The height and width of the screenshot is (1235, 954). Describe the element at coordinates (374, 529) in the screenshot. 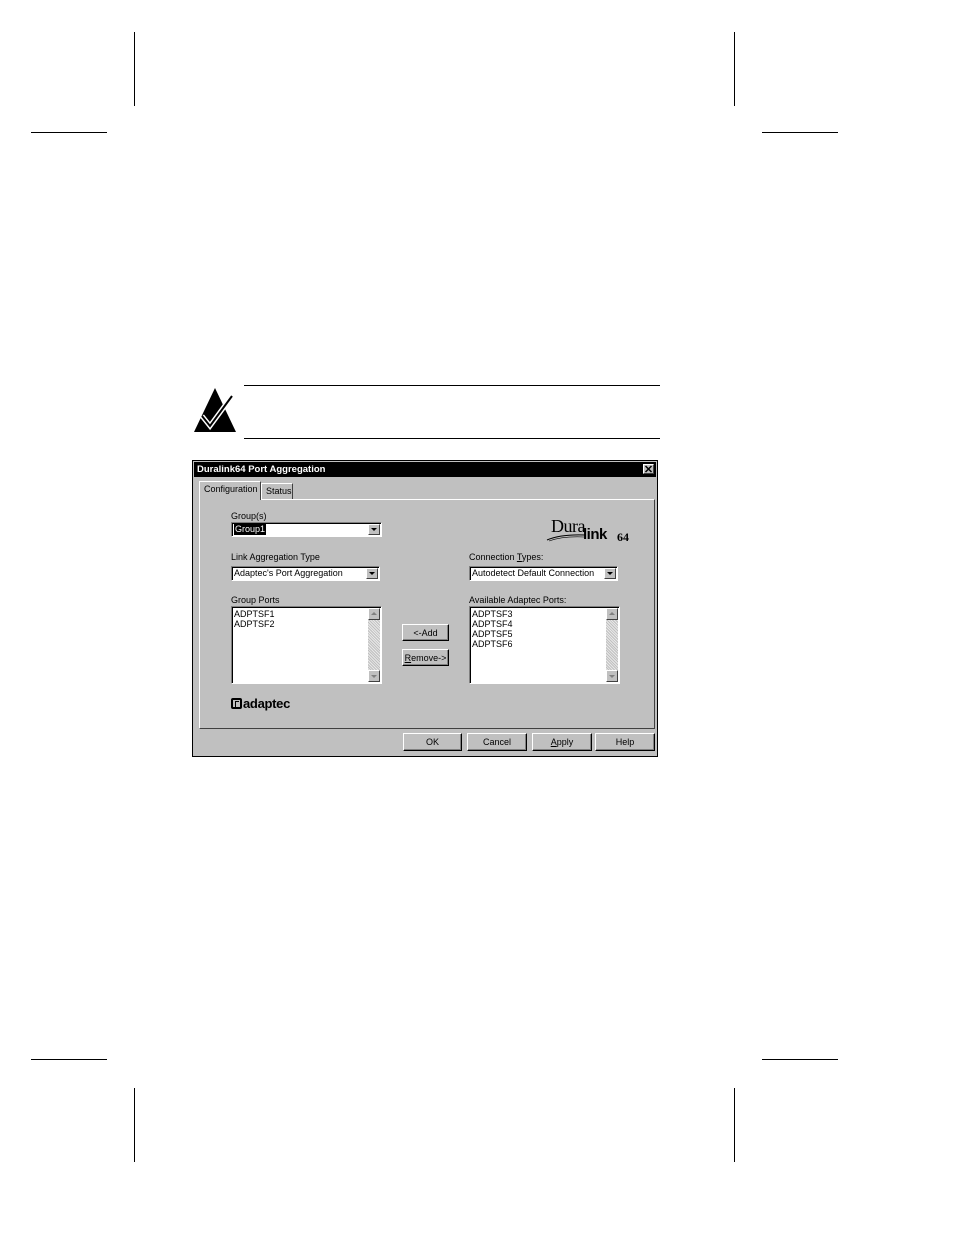

I see `groups-dropdown-button` at that location.